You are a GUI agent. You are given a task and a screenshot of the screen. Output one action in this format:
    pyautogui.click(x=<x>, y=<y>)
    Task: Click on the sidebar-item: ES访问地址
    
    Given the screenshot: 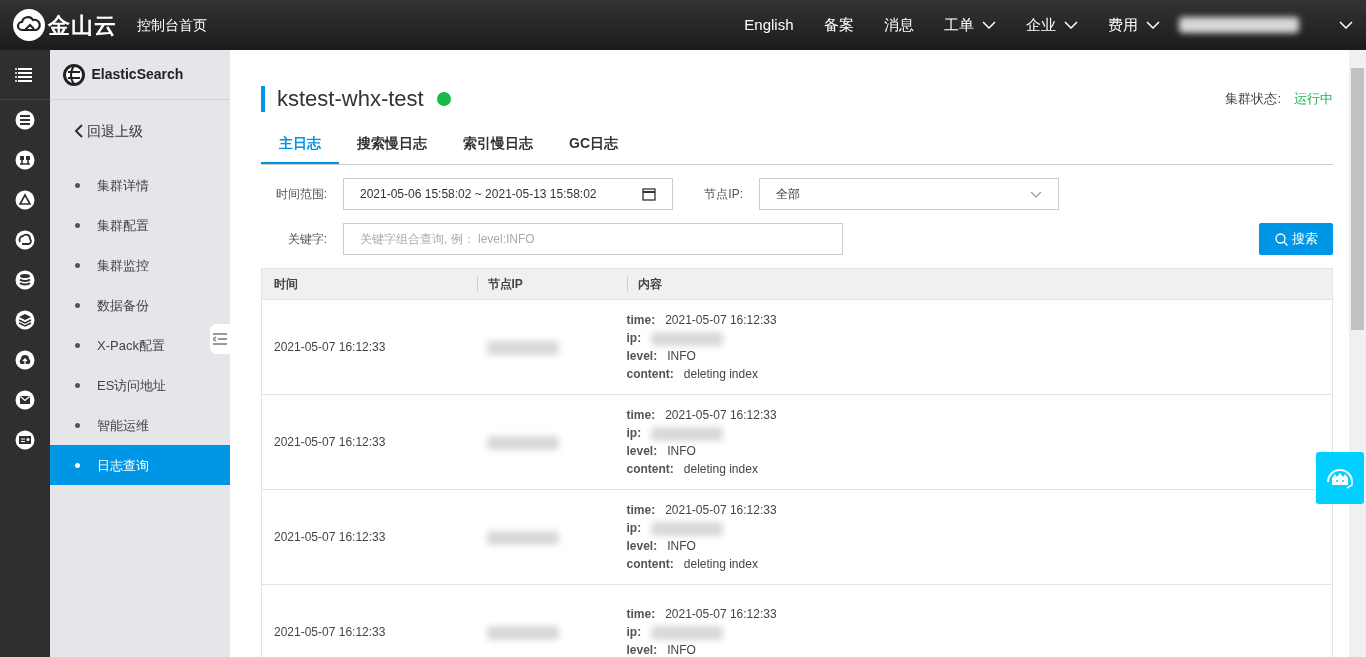 What is the action you would take?
    pyautogui.click(x=129, y=385)
    